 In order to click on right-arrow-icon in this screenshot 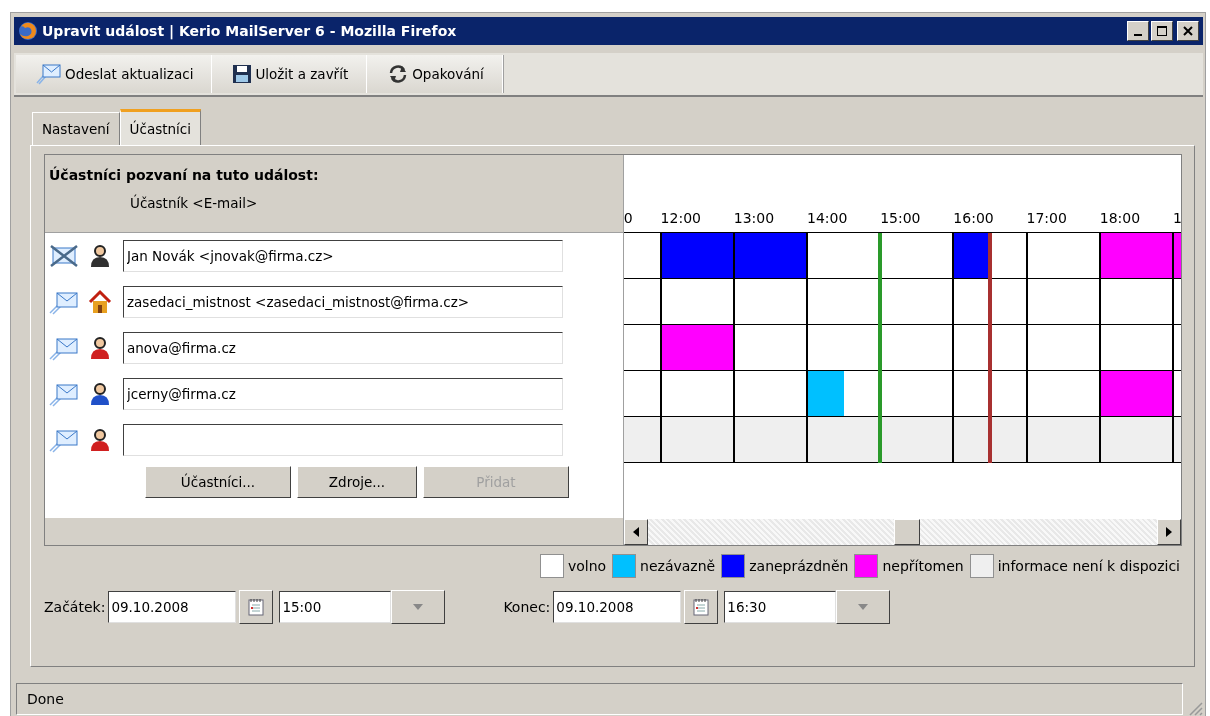, I will do `click(1169, 532)`.